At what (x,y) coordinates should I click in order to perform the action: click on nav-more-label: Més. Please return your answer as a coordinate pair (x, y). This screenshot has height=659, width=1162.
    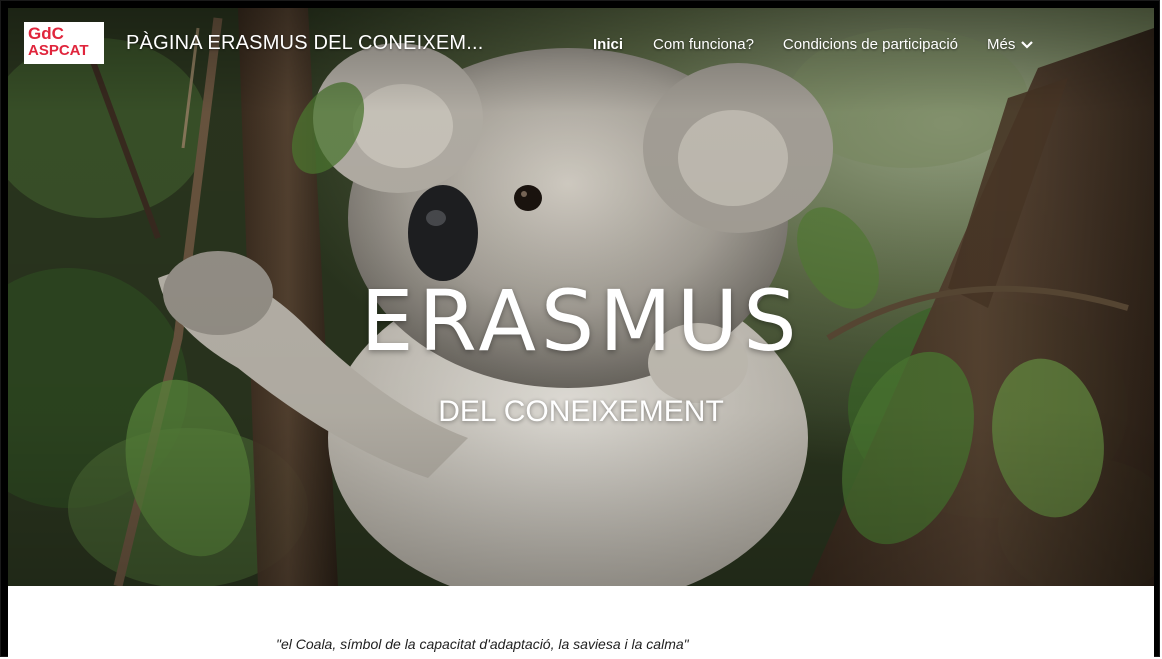
    Looking at the image, I should click on (1001, 44).